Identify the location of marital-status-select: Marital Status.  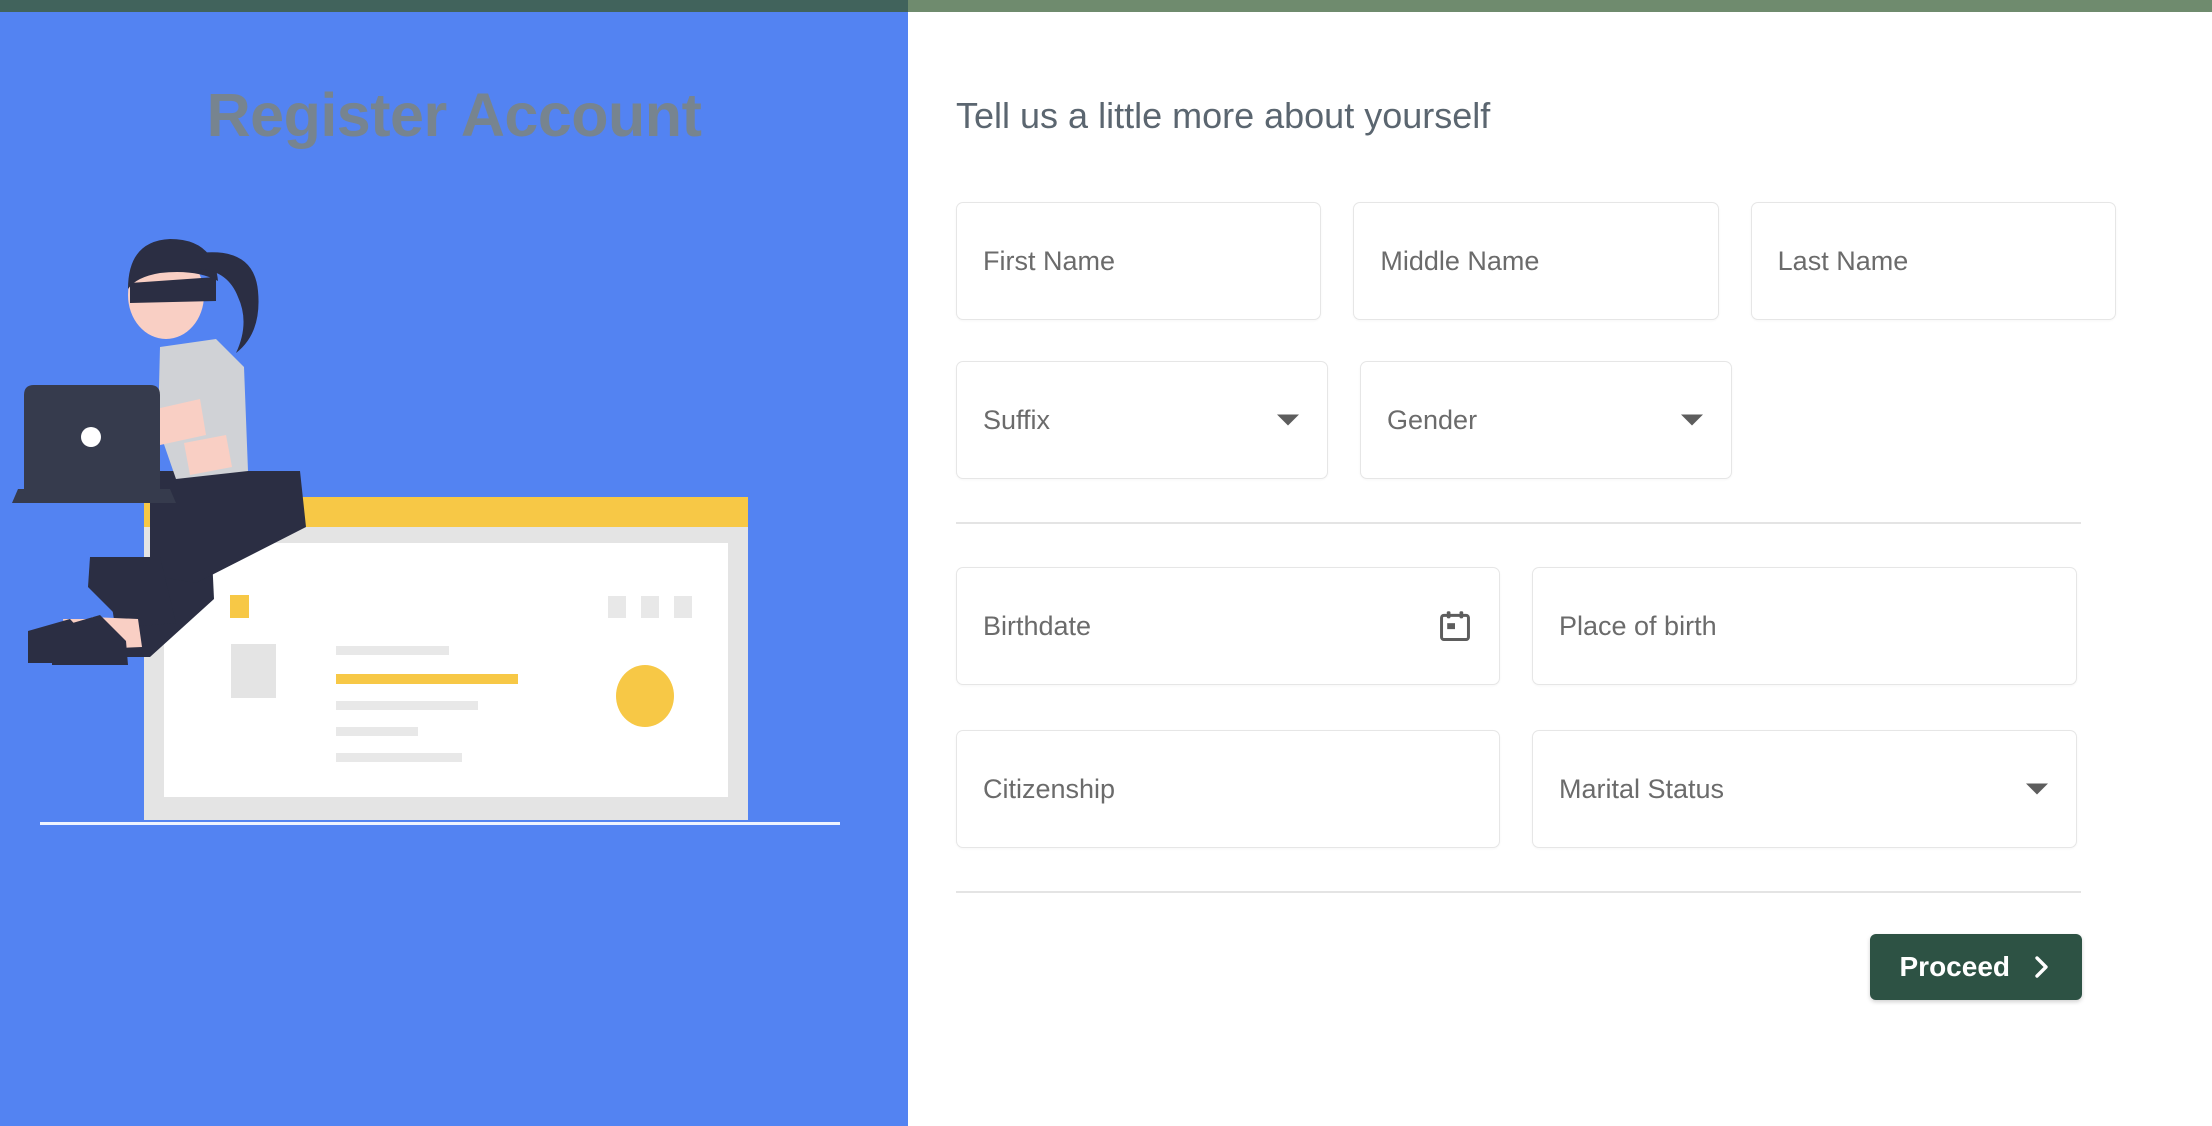
(1804, 789).